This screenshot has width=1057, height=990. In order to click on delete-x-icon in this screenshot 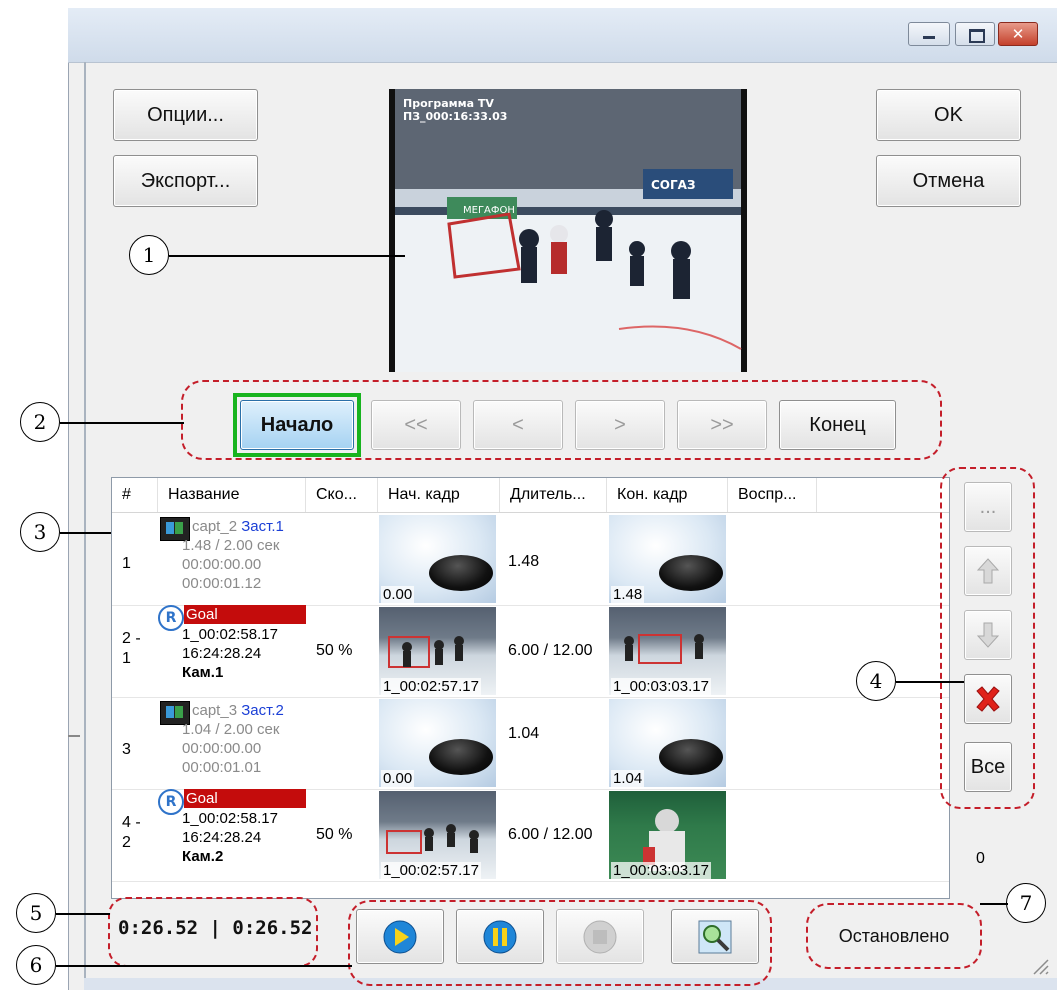, I will do `click(988, 699)`.